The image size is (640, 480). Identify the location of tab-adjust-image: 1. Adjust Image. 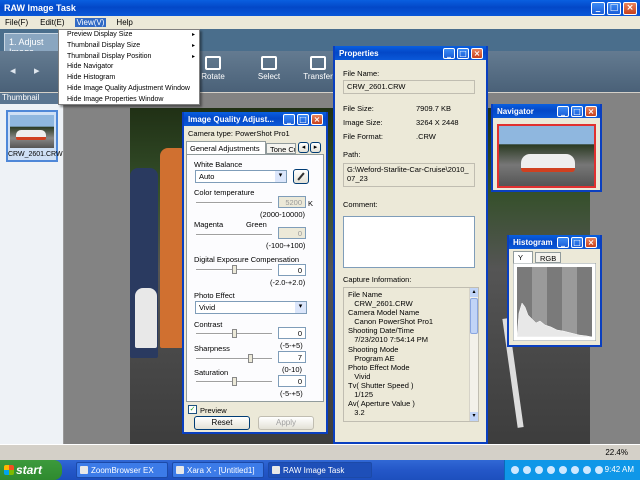
(32, 45).